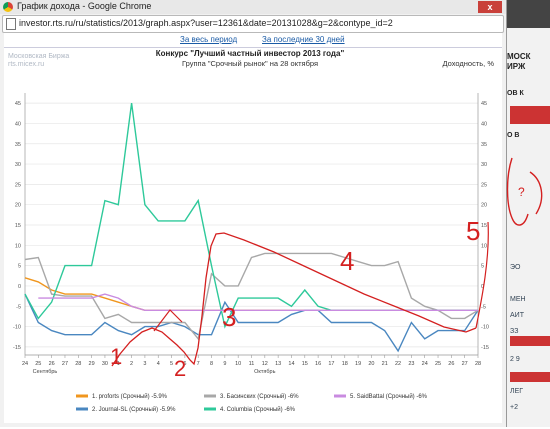  Describe the element at coordinates (18, 165) in the screenshot. I see `y-tick-label: 30` at that location.